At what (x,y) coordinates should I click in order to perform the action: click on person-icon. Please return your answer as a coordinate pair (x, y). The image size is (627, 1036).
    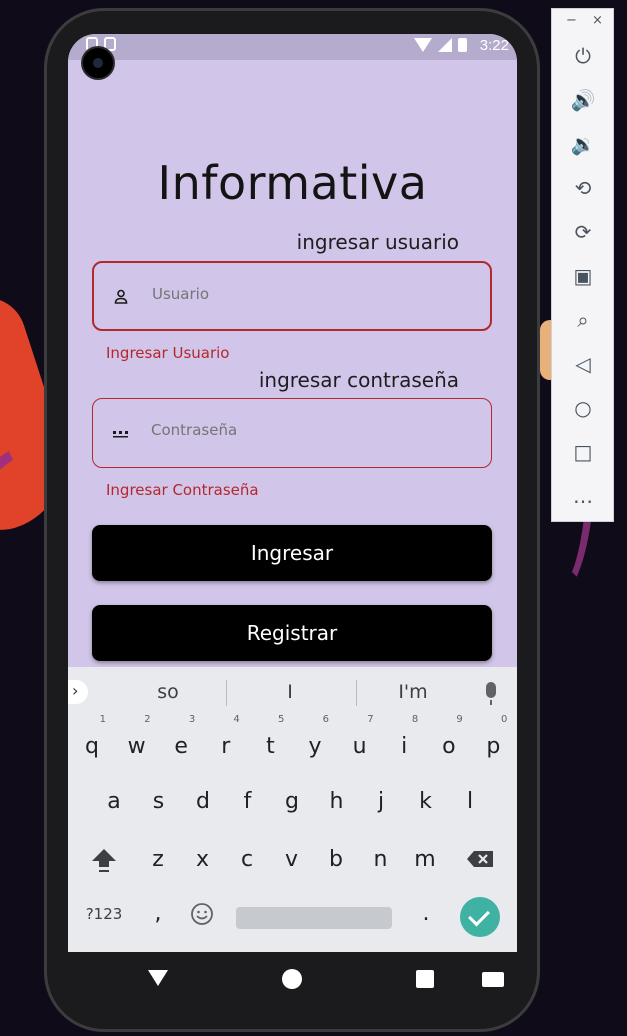
    Looking at the image, I should click on (121, 296).